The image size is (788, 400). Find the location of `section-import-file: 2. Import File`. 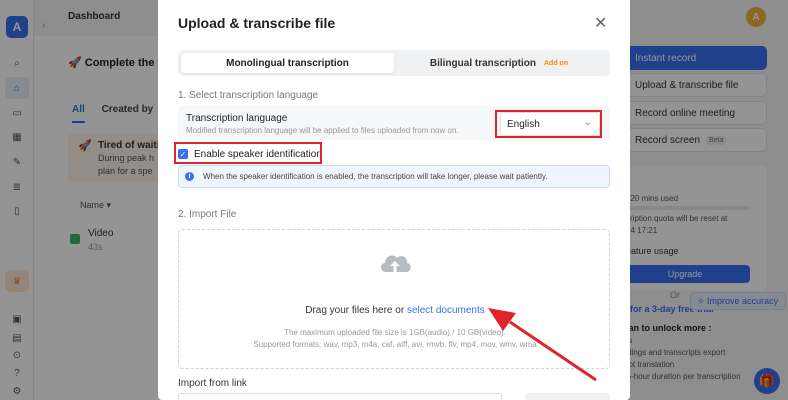

section-import-file: 2. Import File is located at coordinates (207, 214).